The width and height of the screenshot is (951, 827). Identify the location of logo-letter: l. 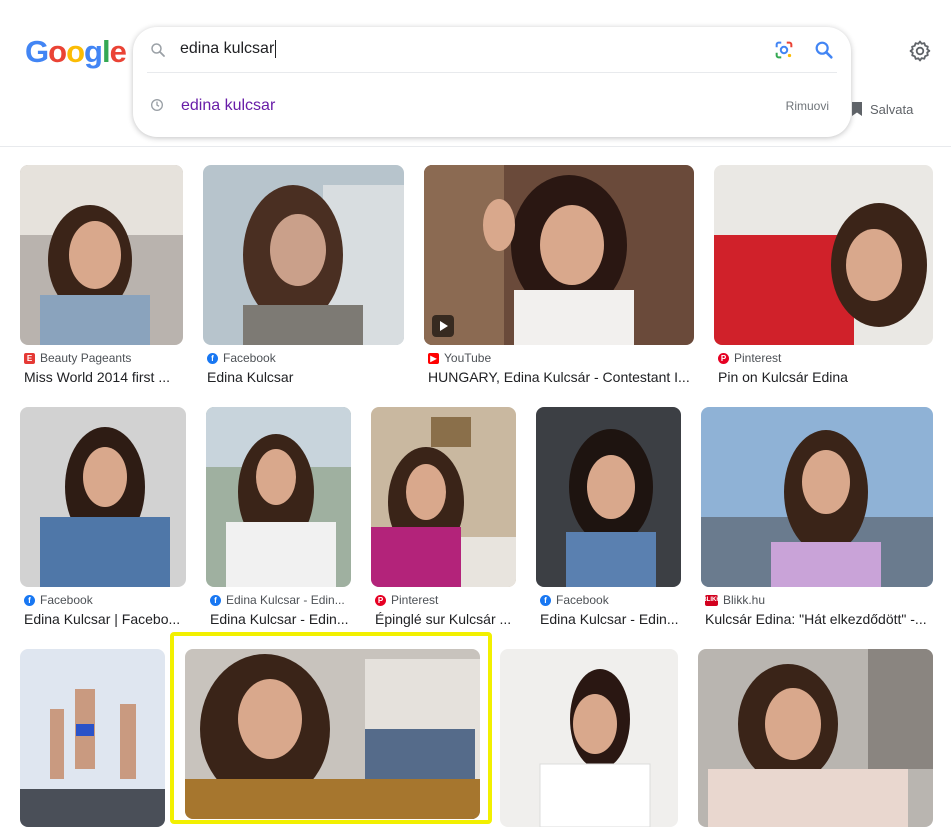
(106, 51).